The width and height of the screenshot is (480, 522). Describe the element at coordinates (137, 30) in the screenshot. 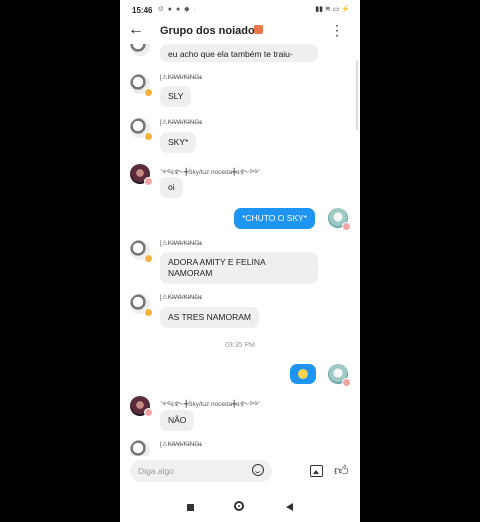

I see `arrow-left-icon: ←` at that location.